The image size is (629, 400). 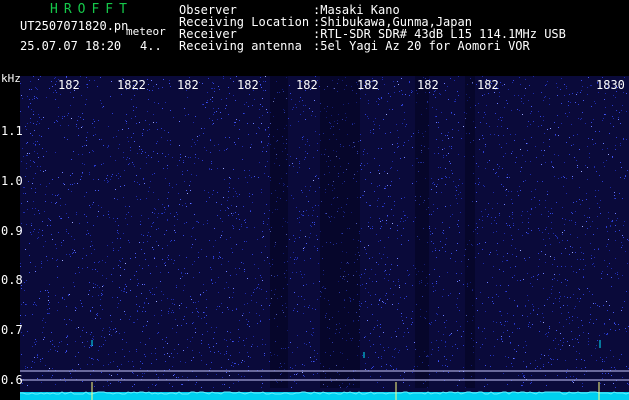 What do you see at coordinates (12, 330) in the screenshot?
I see `y-tick-label: 0.7` at bounding box center [12, 330].